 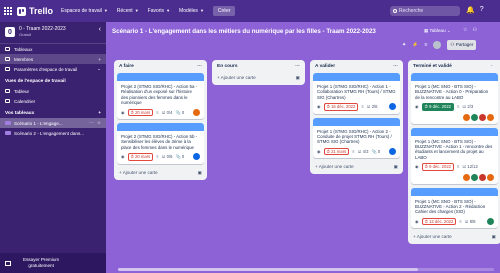 What do you see at coordinates (404, 45) in the screenshot?
I see `power-ups-icon: ✦` at bounding box center [404, 45].